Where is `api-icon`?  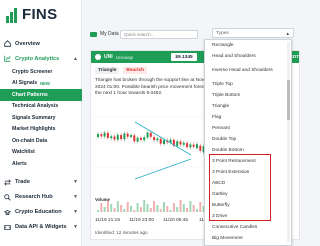
api-icon is located at coordinates (7, 227).